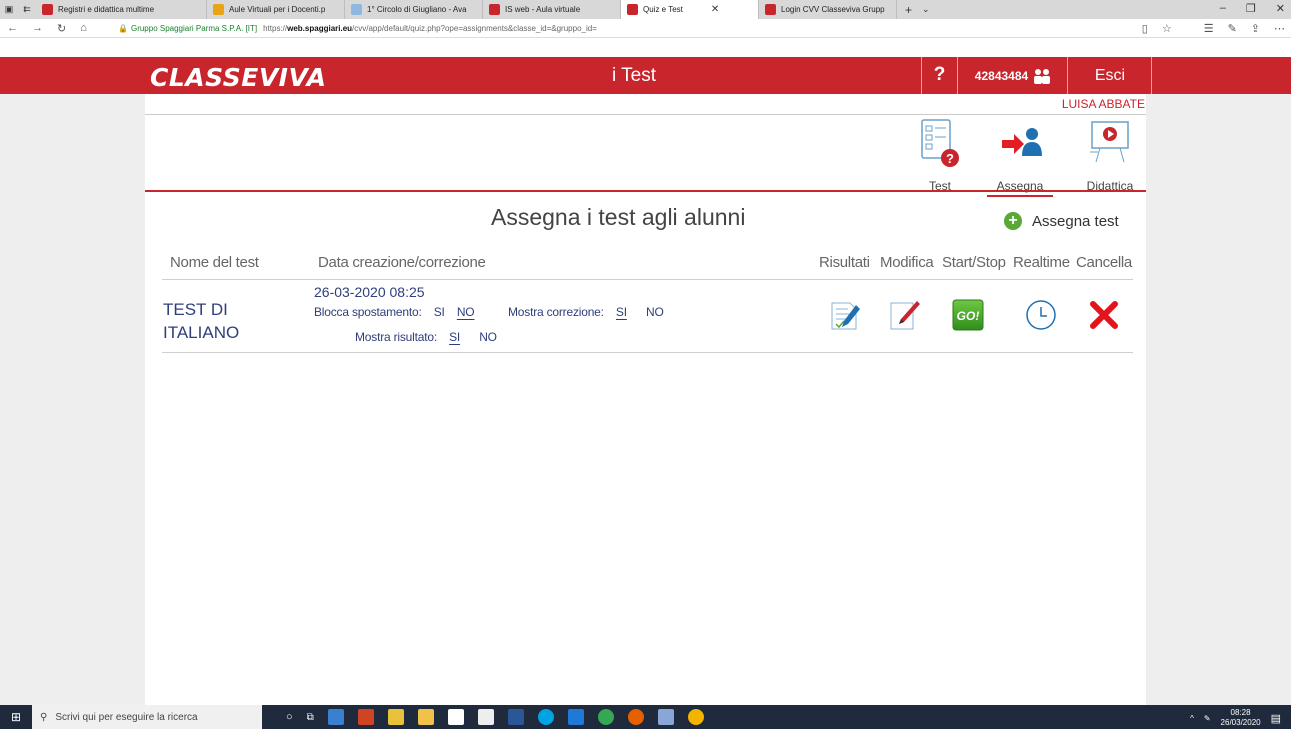 The image size is (1291, 729). I want to click on test-date: 26-03-2020 08:25, so click(369, 292).